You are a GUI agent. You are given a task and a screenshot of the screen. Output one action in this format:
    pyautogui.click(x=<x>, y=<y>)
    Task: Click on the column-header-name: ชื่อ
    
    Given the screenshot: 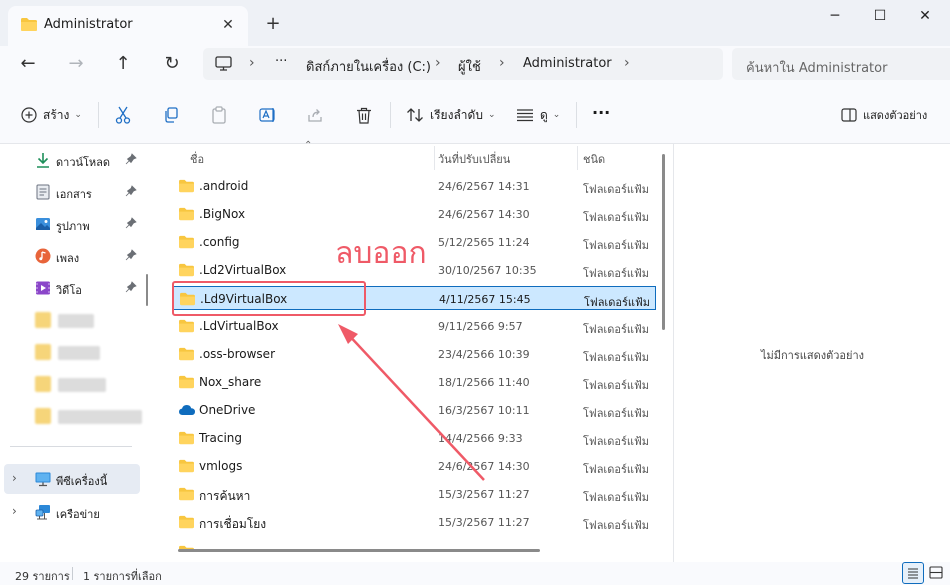 What is the action you would take?
    pyautogui.click(x=197, y=159)
    